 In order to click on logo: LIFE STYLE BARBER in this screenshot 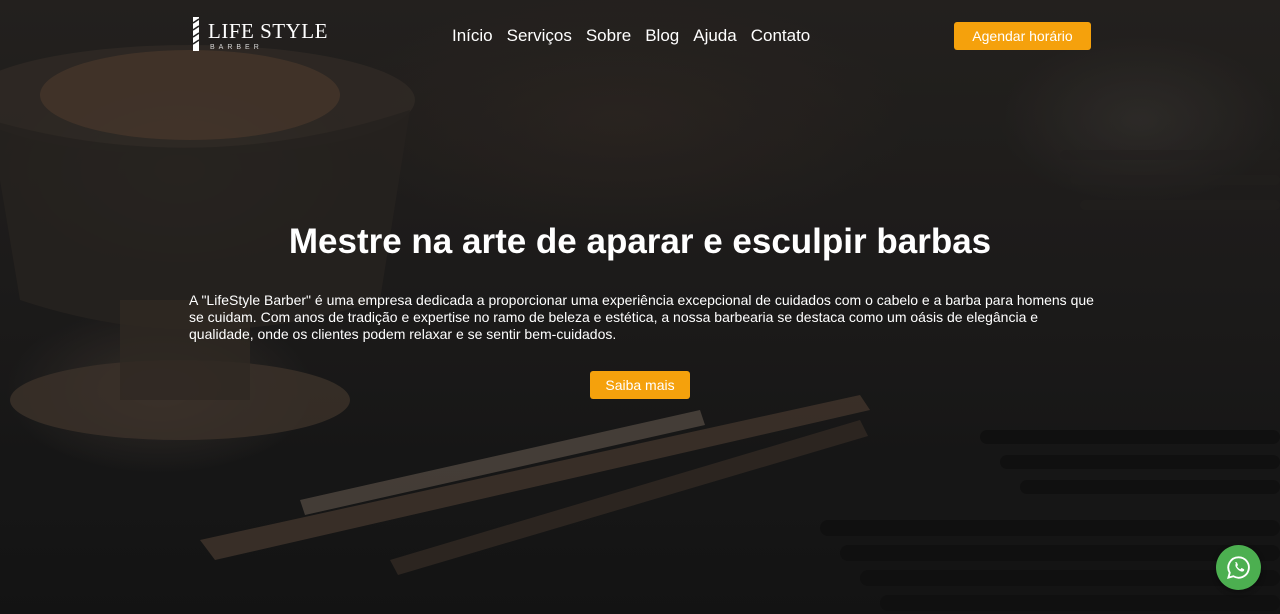, I will do `click(261, 34)`.